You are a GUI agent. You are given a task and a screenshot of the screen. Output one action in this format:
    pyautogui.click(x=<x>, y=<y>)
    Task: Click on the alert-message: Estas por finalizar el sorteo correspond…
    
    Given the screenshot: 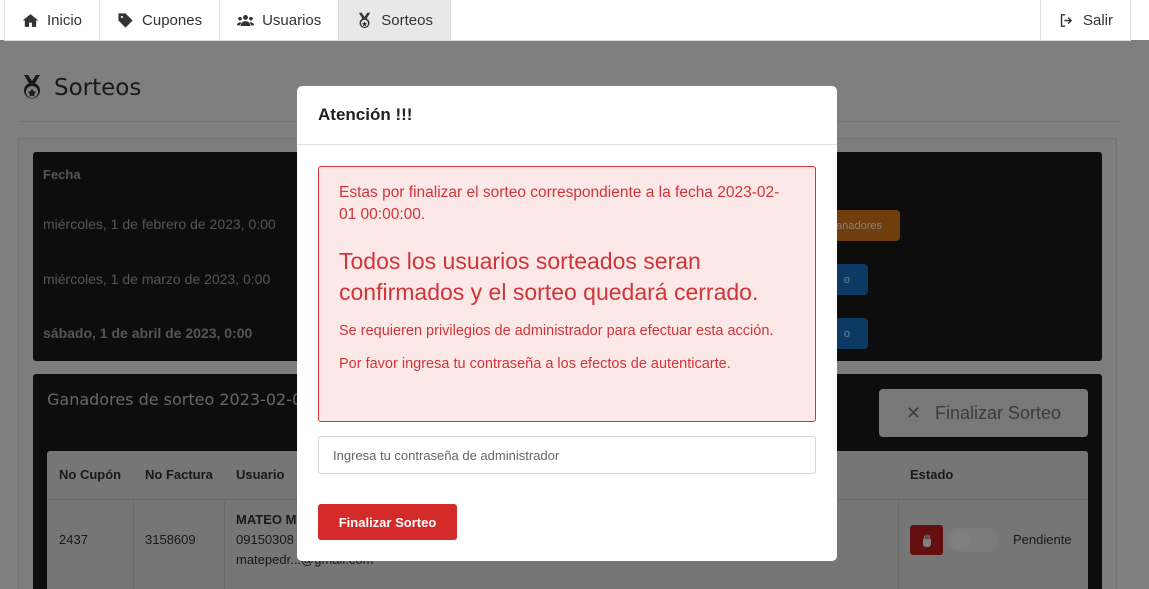 What is the action you would take?
    pyautogui.click(x=559, y=203)
    